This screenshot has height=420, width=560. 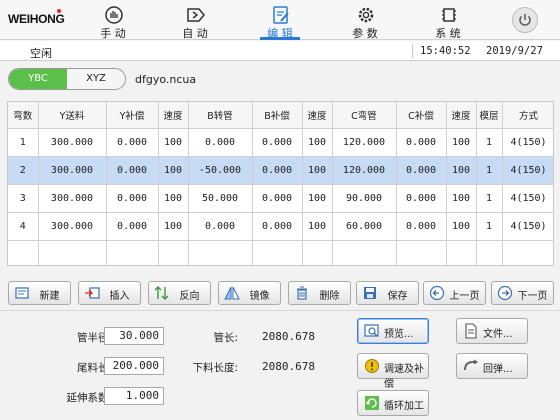 What do you see at coordinates (38, 79) in the screenshot?
I see `mode-option-ybc: YBC` at bounding box center [38, 79].